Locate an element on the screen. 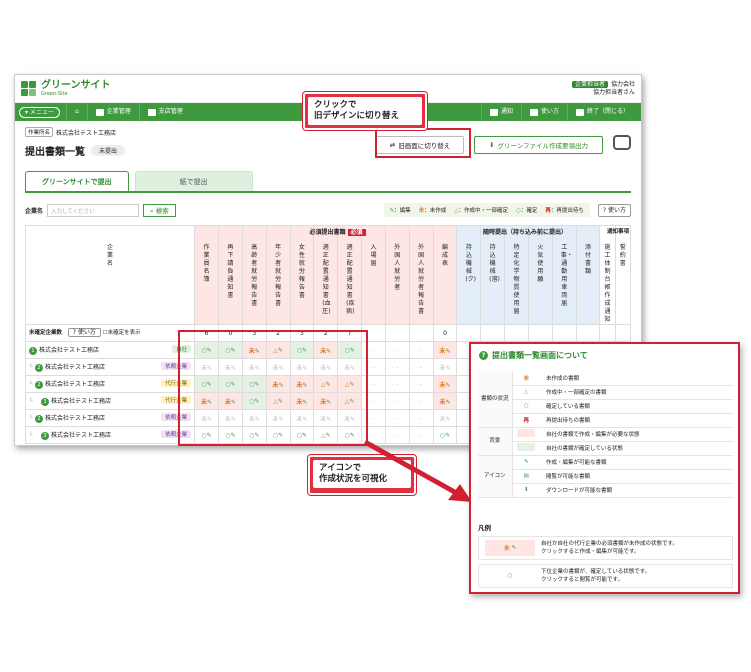  company-cell: └ 3 株式会社テスト工務店 依頼企業 is located at coordinates (110, 435).